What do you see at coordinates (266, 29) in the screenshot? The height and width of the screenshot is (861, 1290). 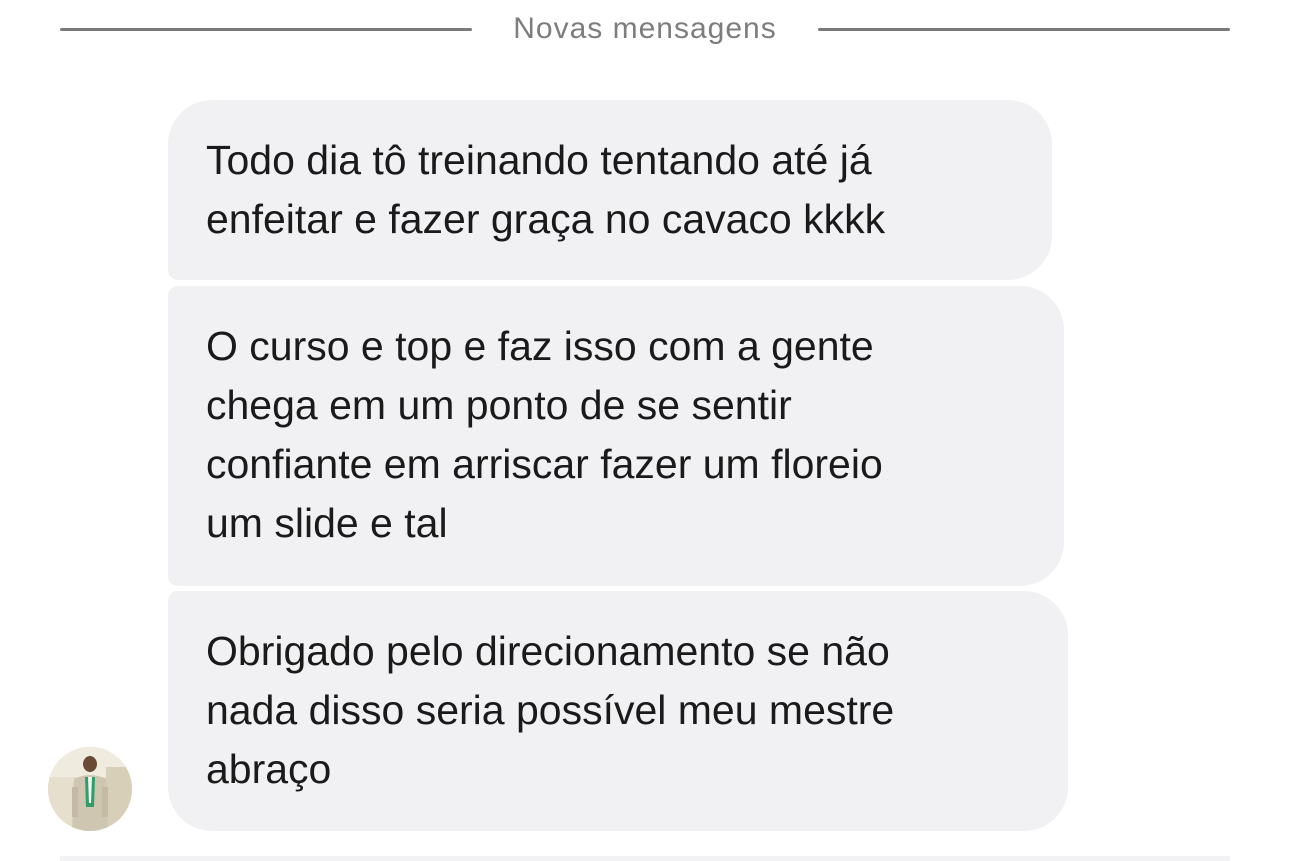 I see `divider-line-left` at bounding box center [266, 29].